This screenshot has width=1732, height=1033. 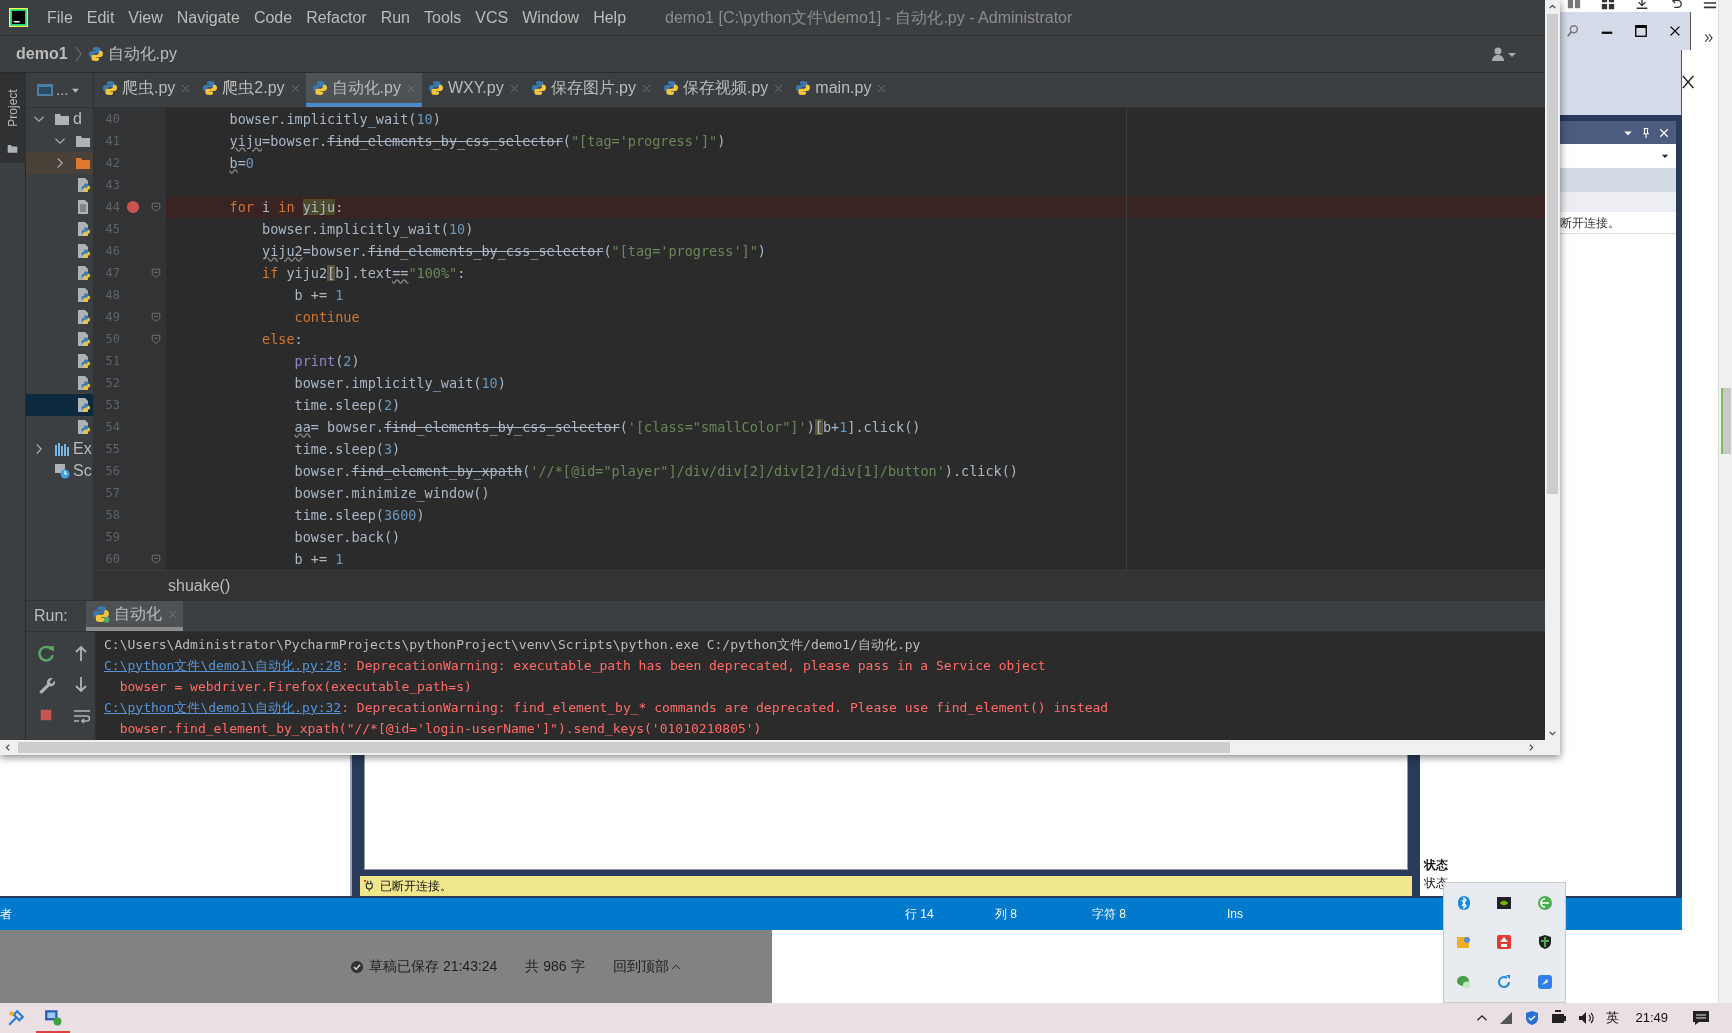 I want to click on clock: 21:49, so click(x=1651, y=1018).